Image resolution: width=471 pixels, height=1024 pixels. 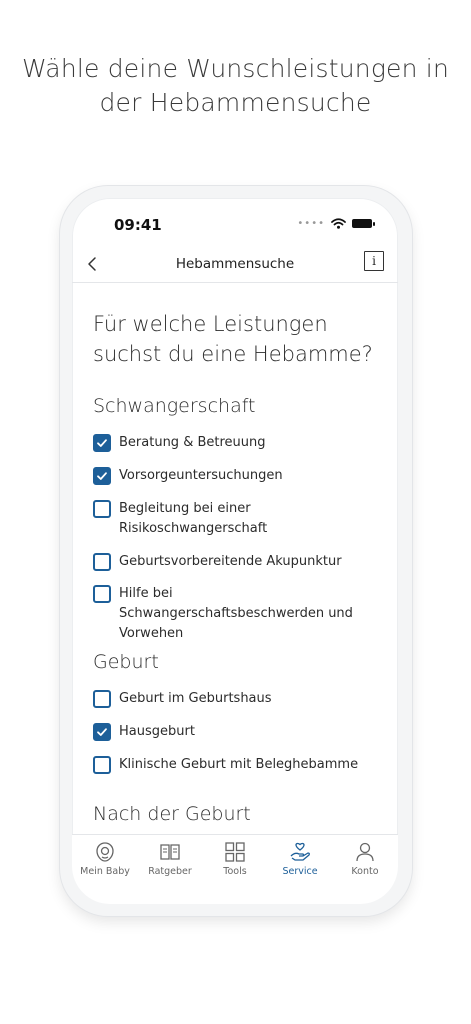 I want to click on tab-label: Tools, so click(x=235, y=871).